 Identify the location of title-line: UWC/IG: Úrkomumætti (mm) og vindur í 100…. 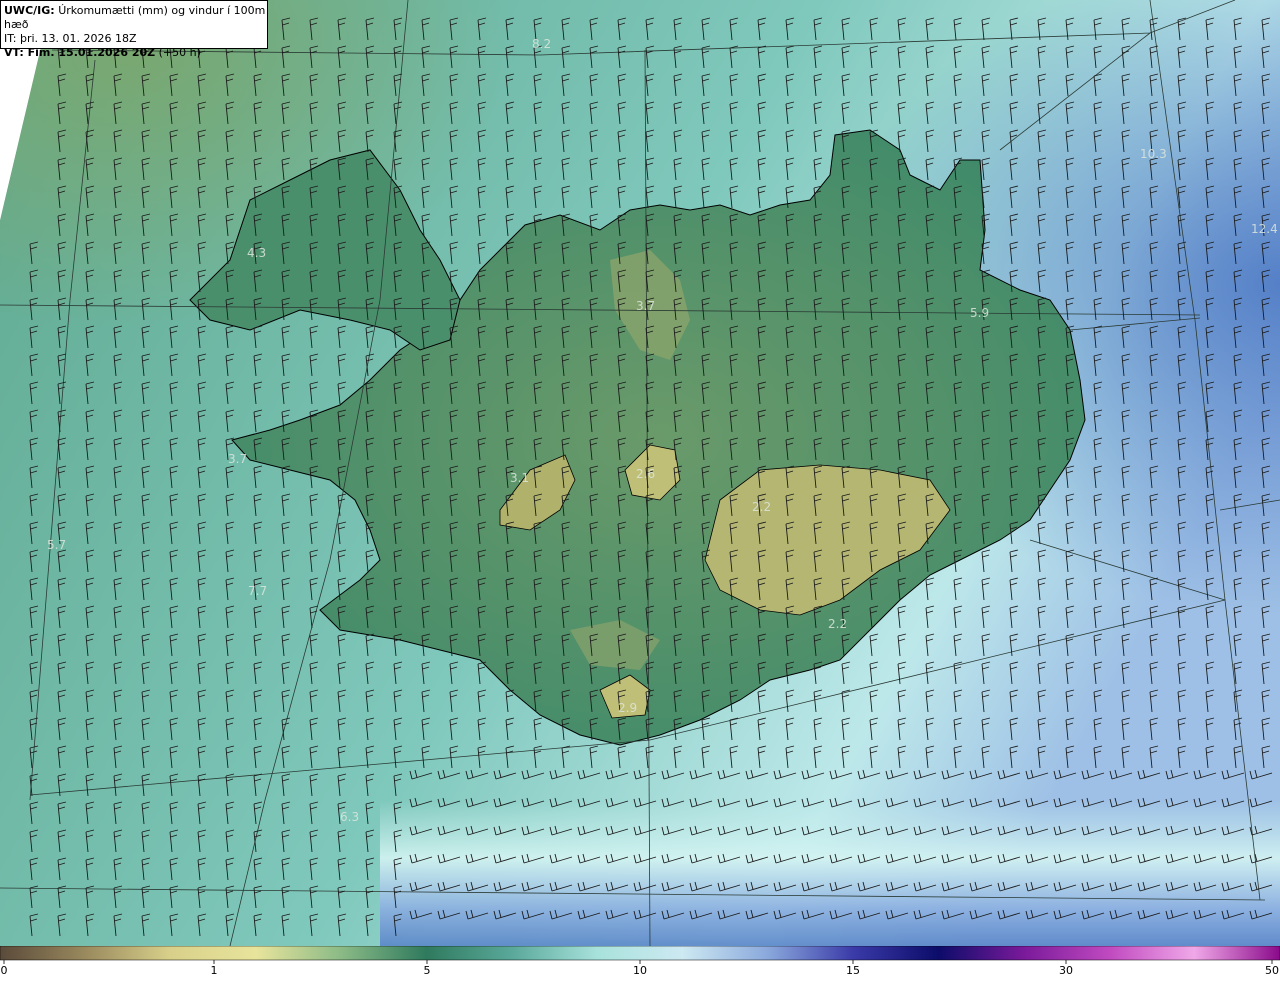
(135, 18).